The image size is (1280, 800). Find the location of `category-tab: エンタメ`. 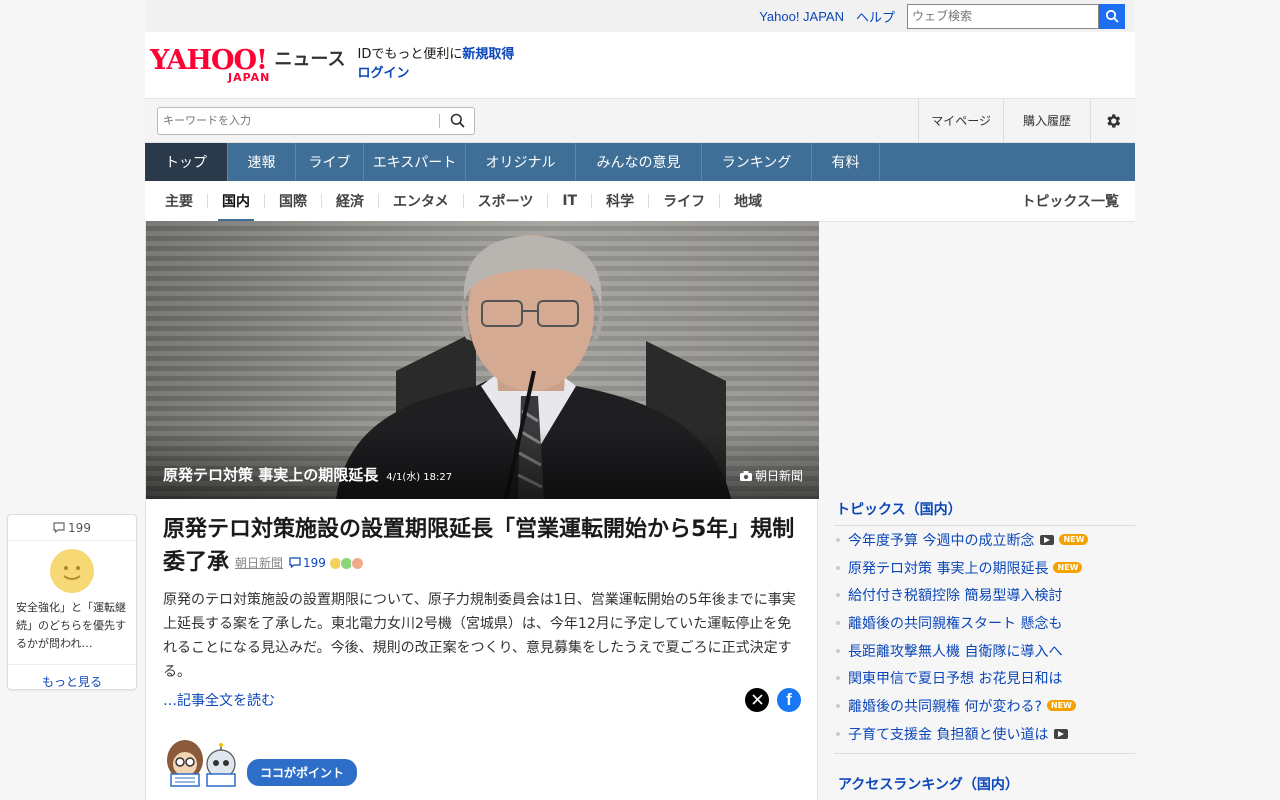

category-tab: エンタメ is located at coordinates (421, 201).